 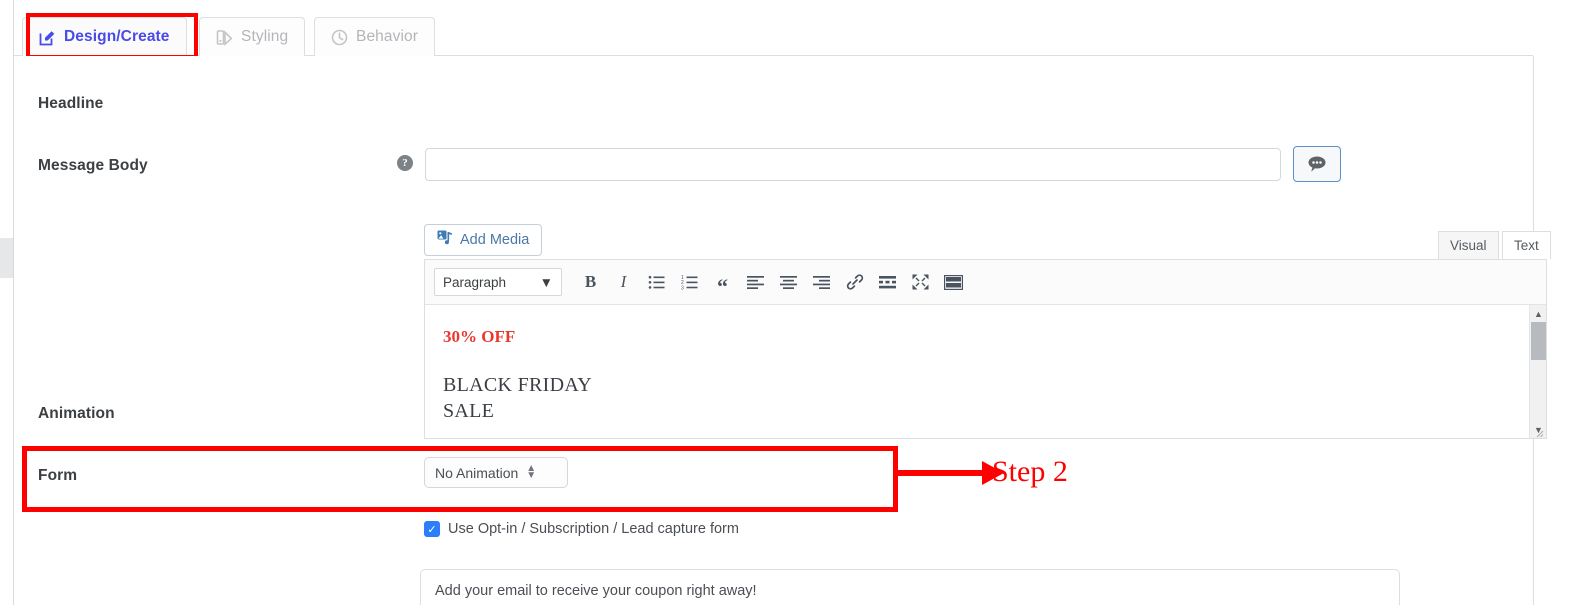 I want to click on align-right-button, so click(x=821, y=282).